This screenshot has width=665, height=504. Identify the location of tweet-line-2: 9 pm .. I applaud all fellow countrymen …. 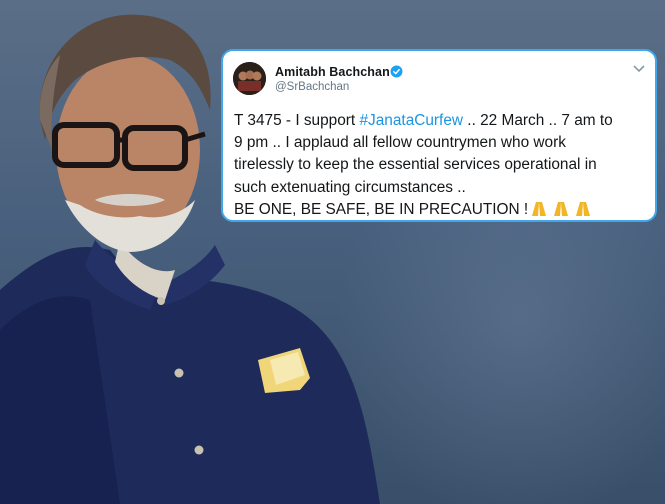
(400, 143).